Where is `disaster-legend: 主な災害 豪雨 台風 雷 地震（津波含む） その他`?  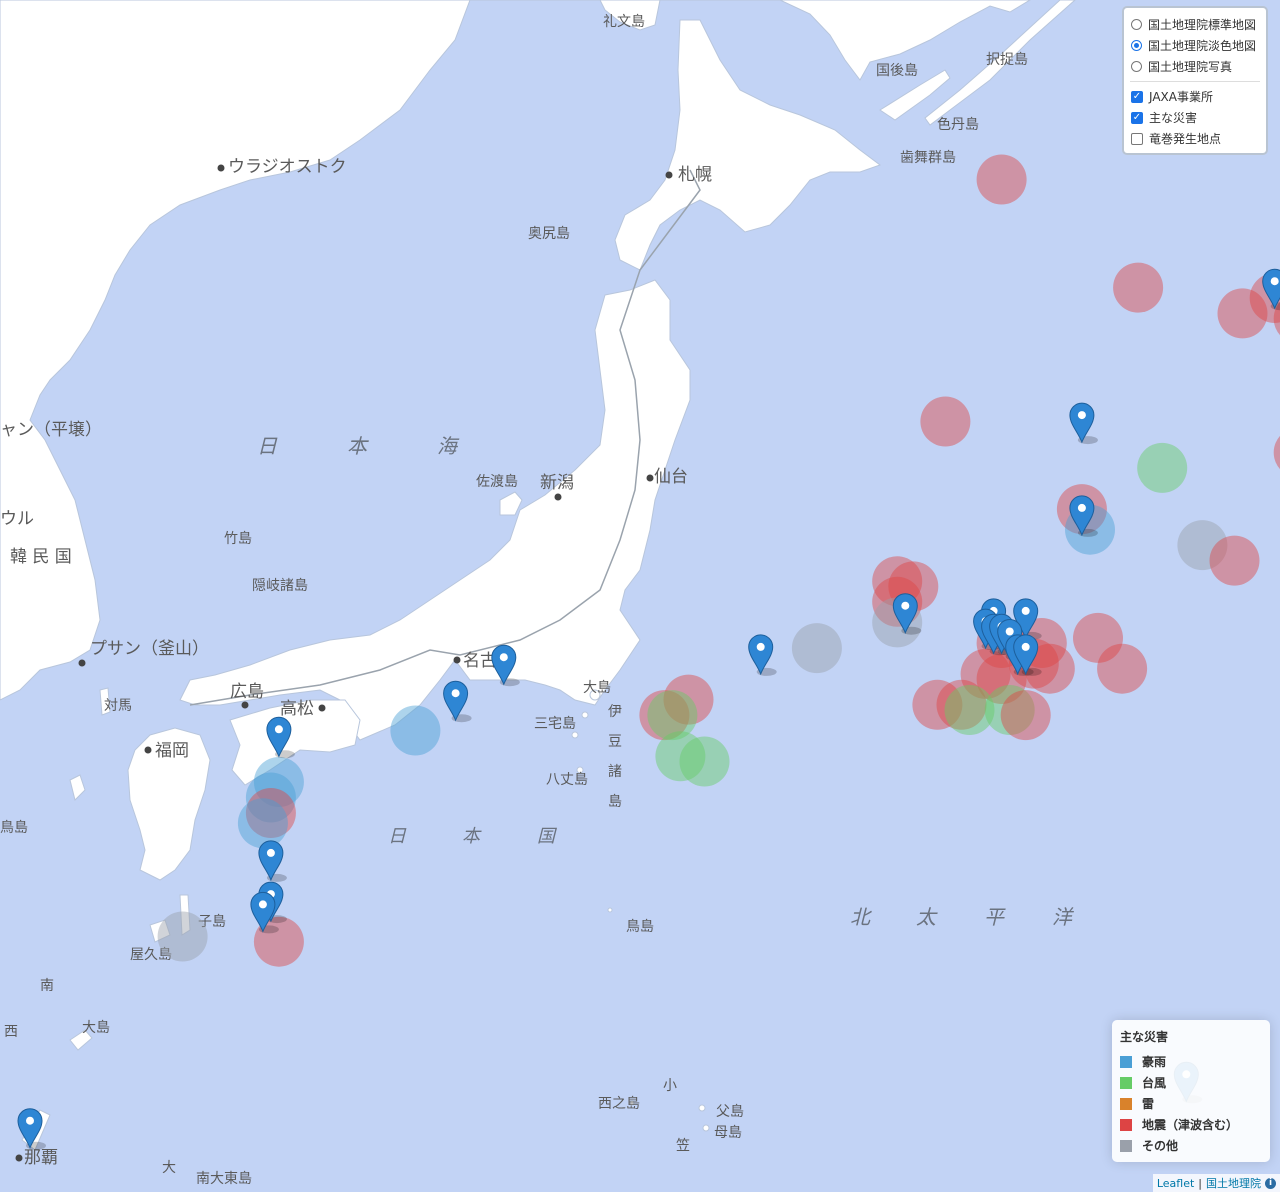
disaster-legend: 主な災害 豪雨 台風 雷 地震（津波含む） その他 is located at coordinates (1191, 1091).